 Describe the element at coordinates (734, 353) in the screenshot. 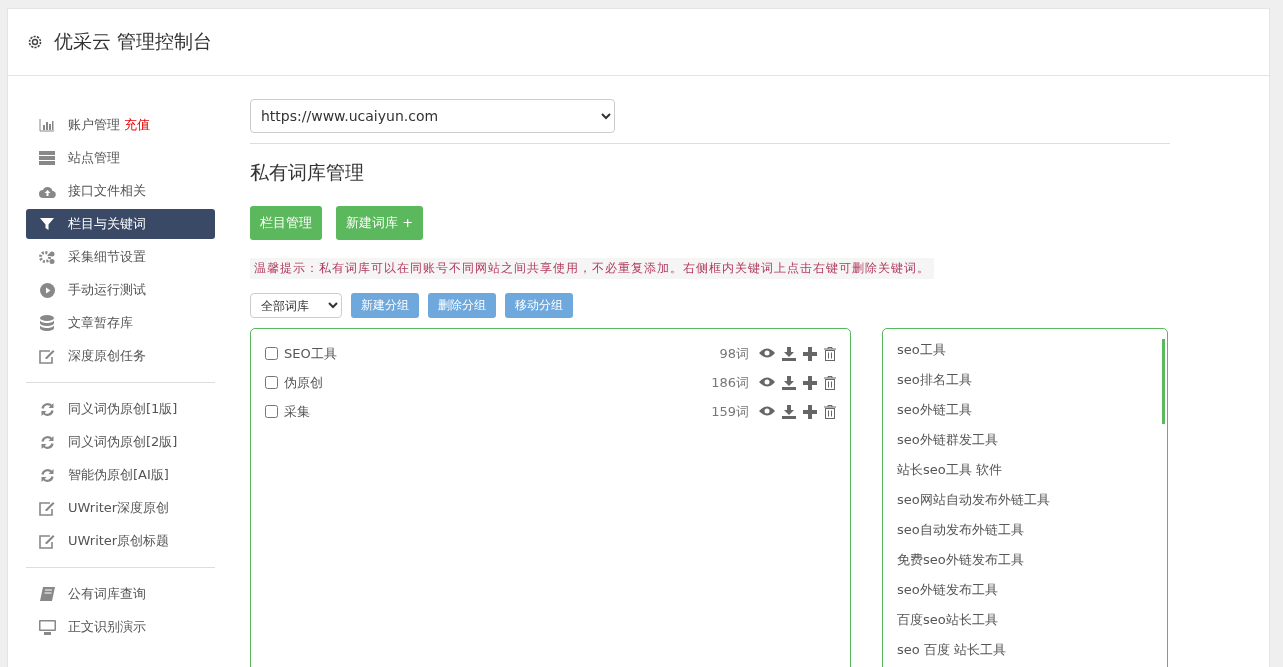

I see `word-count: 98词` at that location.